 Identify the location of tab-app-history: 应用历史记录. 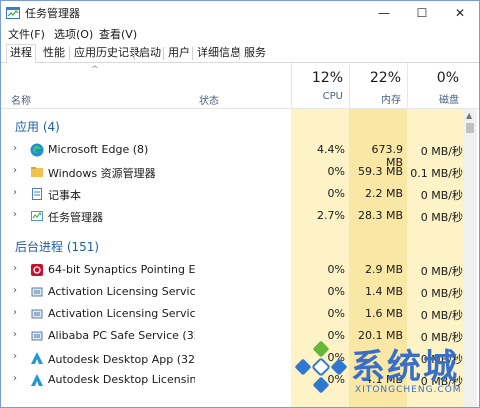
(107, 53).